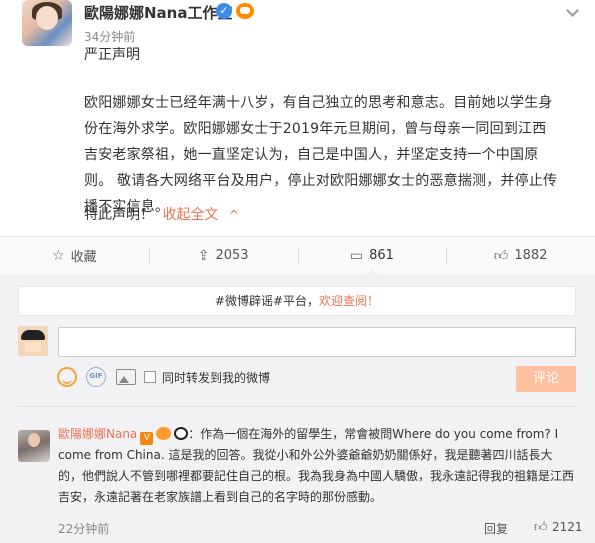  What do you see at coordinates (267, 301) in the screenshot?
I see `notice-text: #微博辟谣#平台，` at bounding box center [267, 301].